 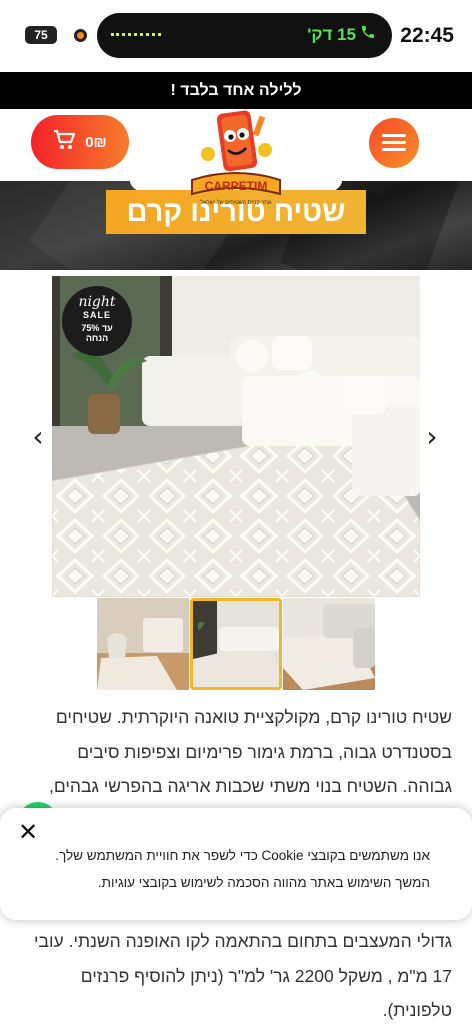 I want to click on status-bar: 75 15 דק' 22:45, so click(x=236, y=36).